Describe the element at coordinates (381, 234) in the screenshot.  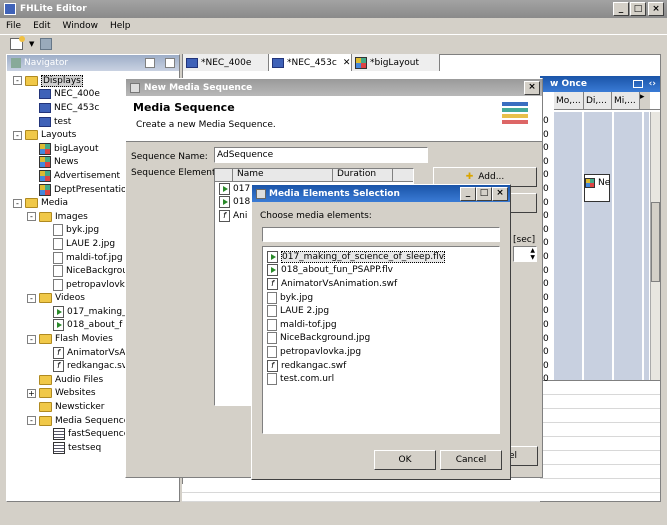
I see `media-filter-input` at that location.